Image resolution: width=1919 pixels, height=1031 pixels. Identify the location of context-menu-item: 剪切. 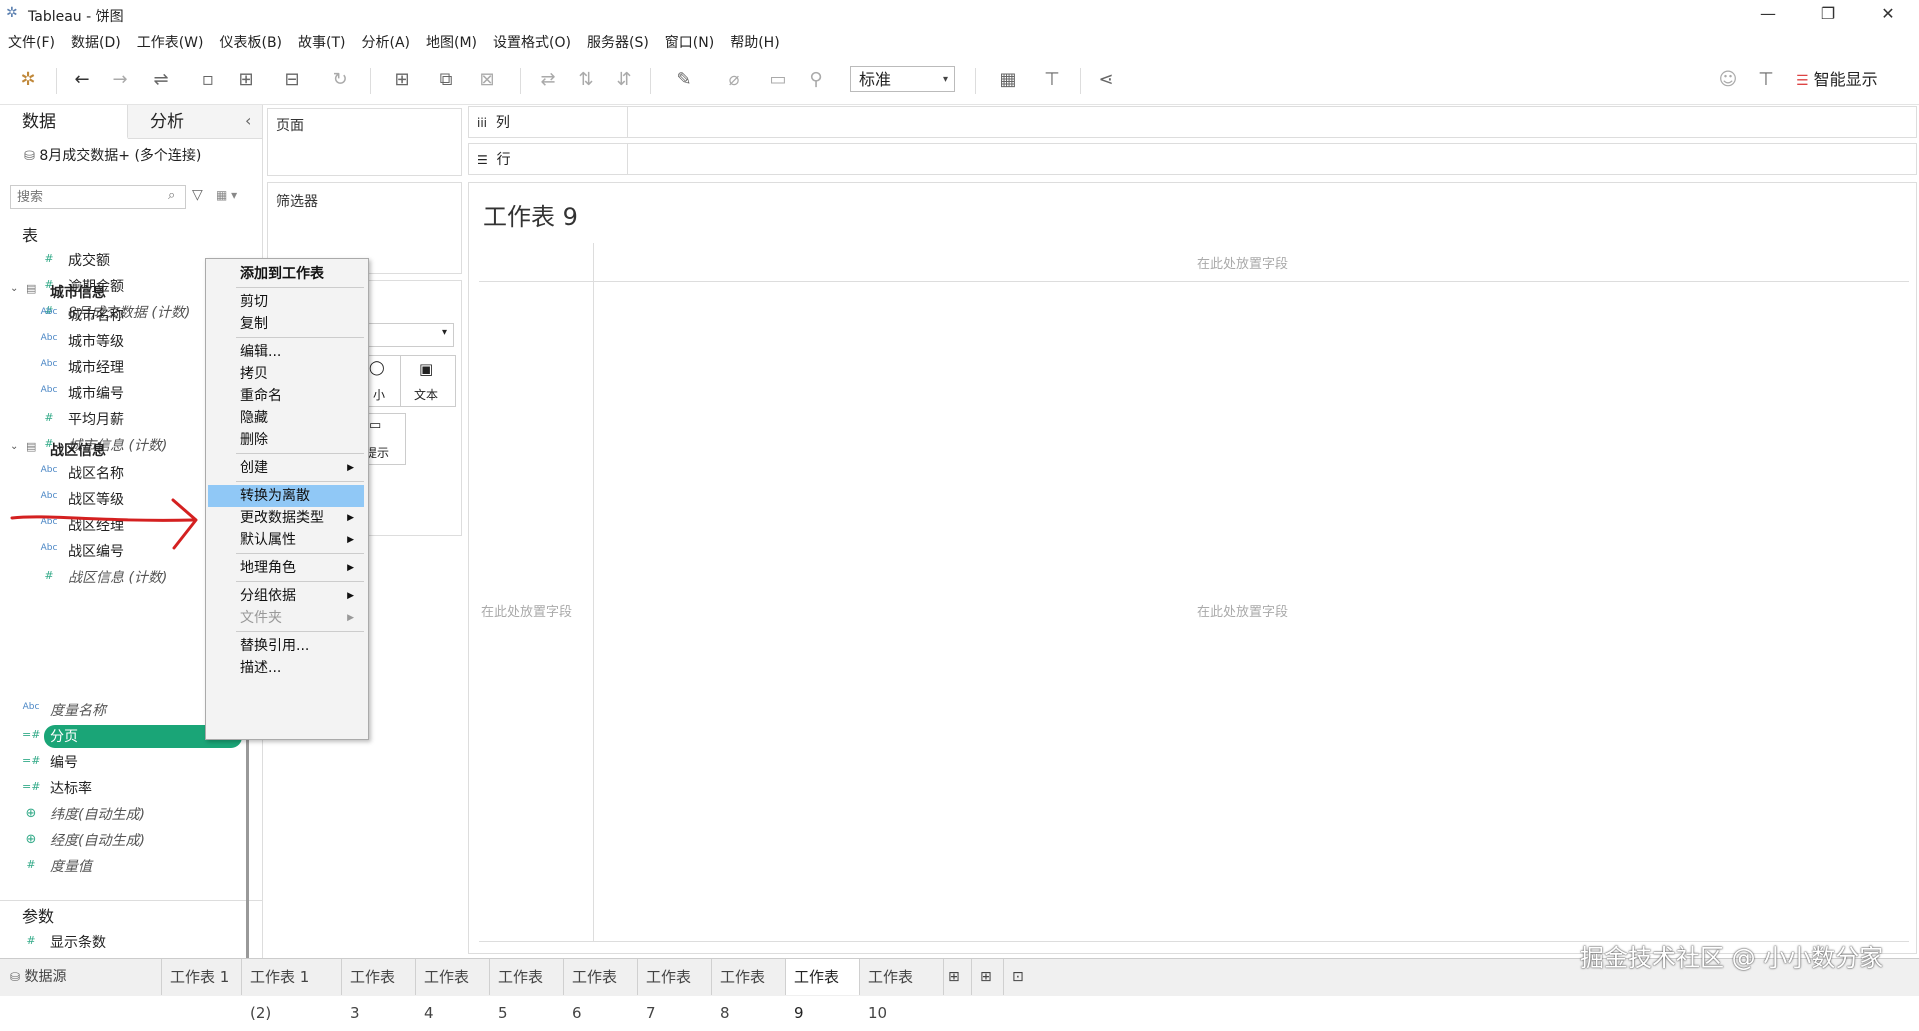
(286, 302).